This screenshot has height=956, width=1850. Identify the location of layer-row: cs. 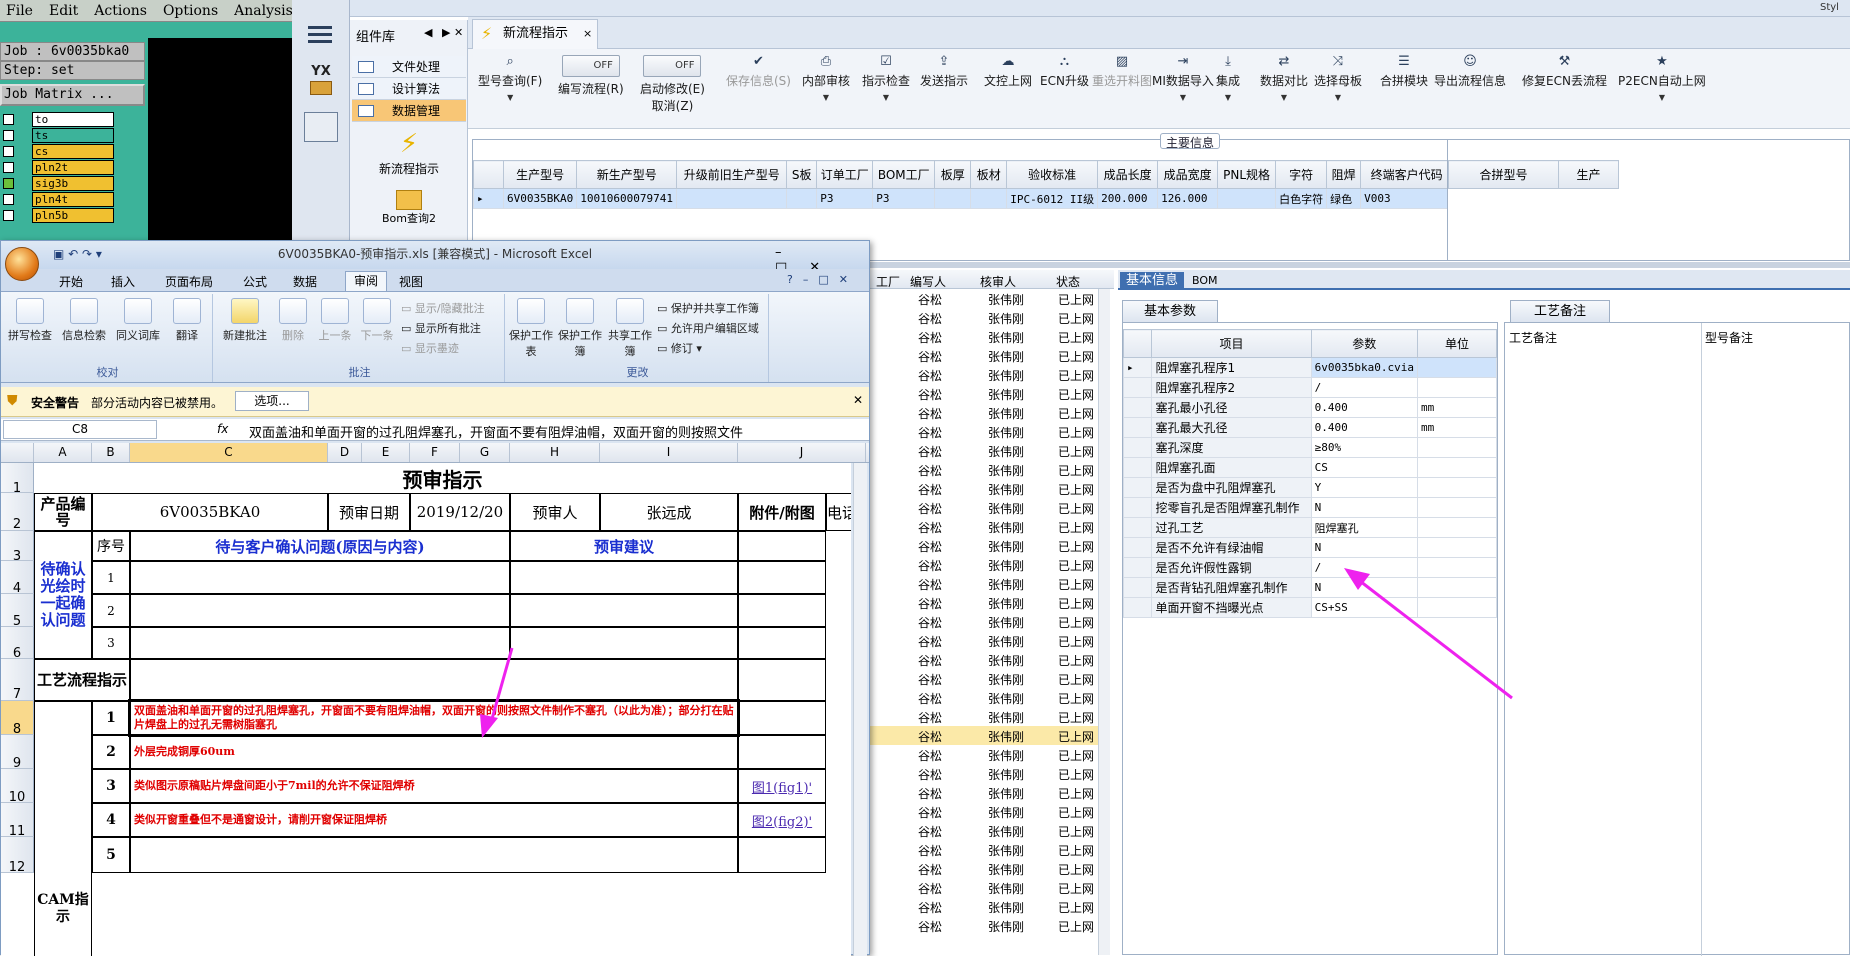
(72, 152).